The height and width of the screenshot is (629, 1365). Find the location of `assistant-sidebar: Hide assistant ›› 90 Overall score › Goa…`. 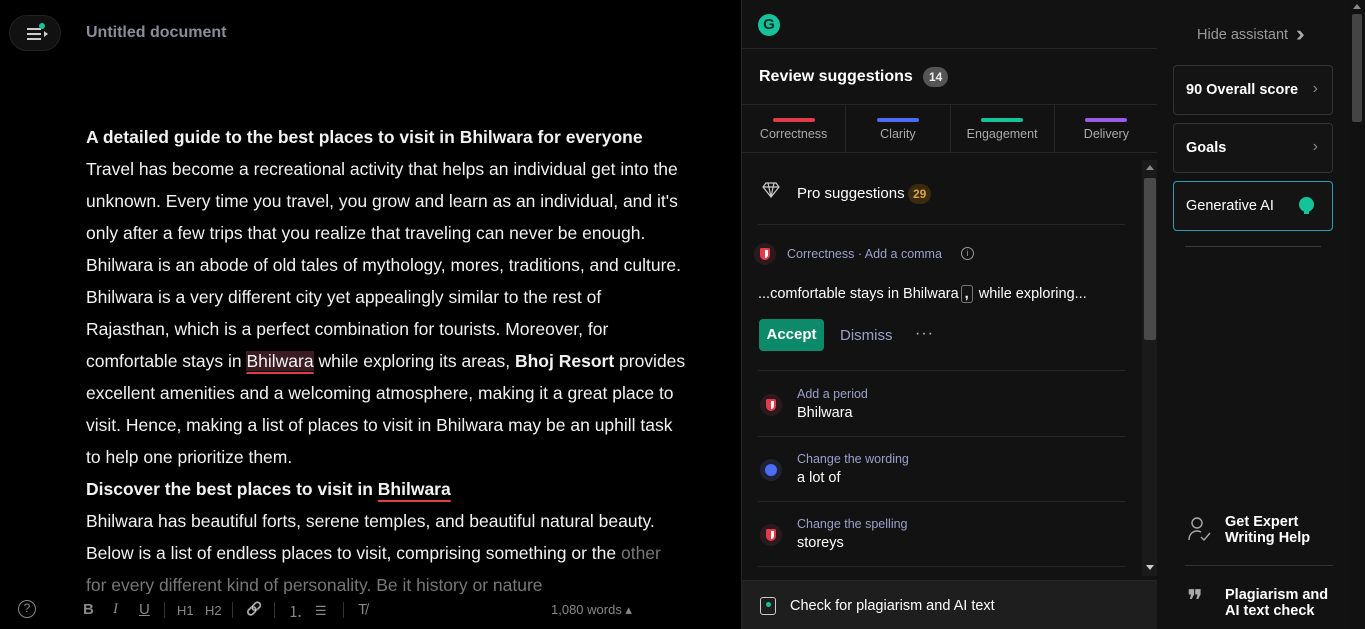

assistant-sidebar: Hide assistant ›› 90 Overall score › Goa… is located at coordinates (1253, 314).